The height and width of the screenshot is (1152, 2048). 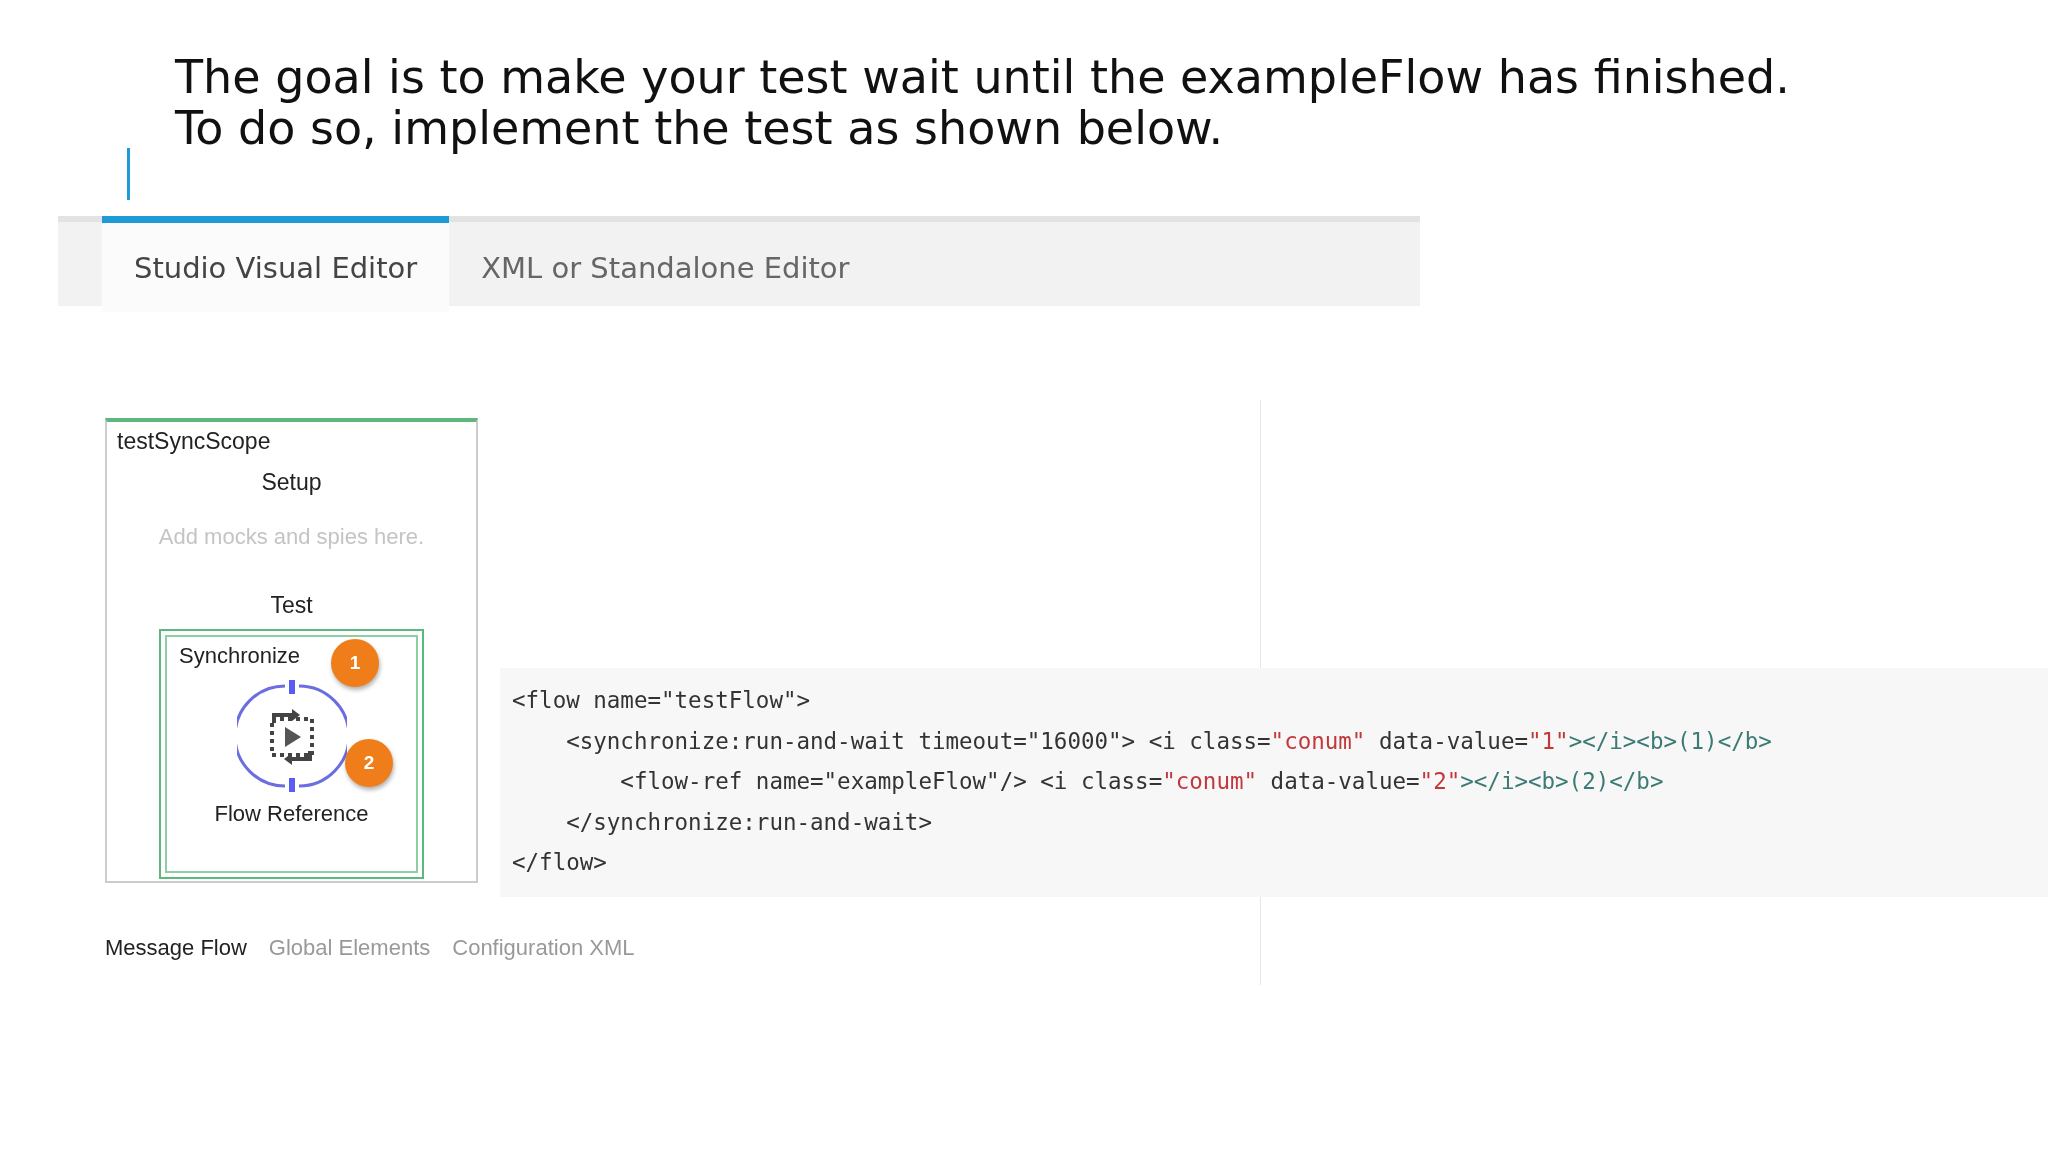 What do you see at coordinates (291, 736) in the screenshot?
I see `flow-reference-icon` at bounding box center [291, 736].